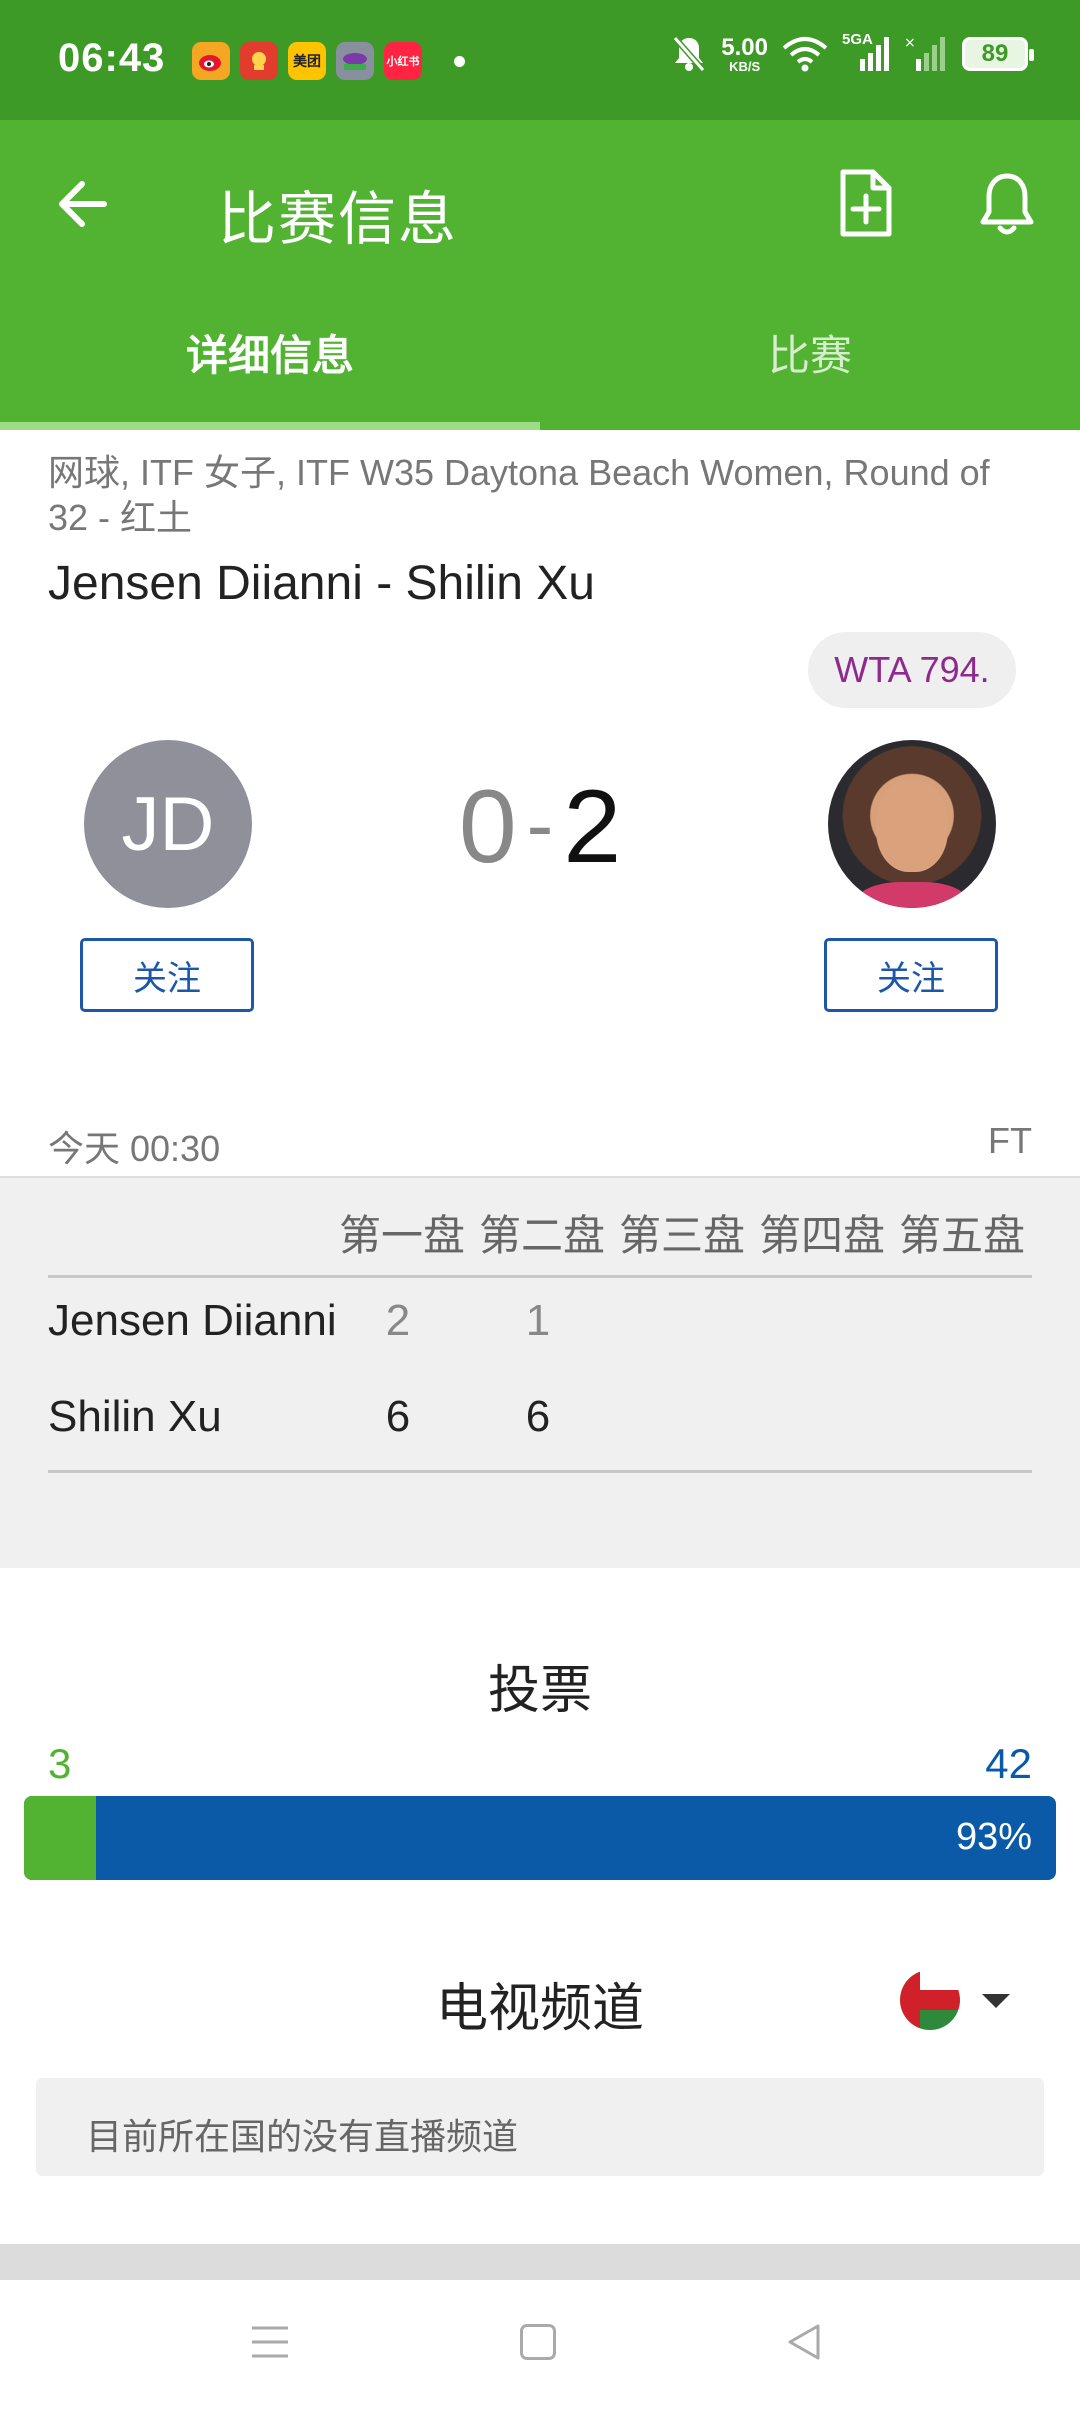 The image size is (1080, 2414). What do you see at coordinates (338, 219) in the screenshot?
I see `page-title: 比赛信息` at bounding box center [338, 219].